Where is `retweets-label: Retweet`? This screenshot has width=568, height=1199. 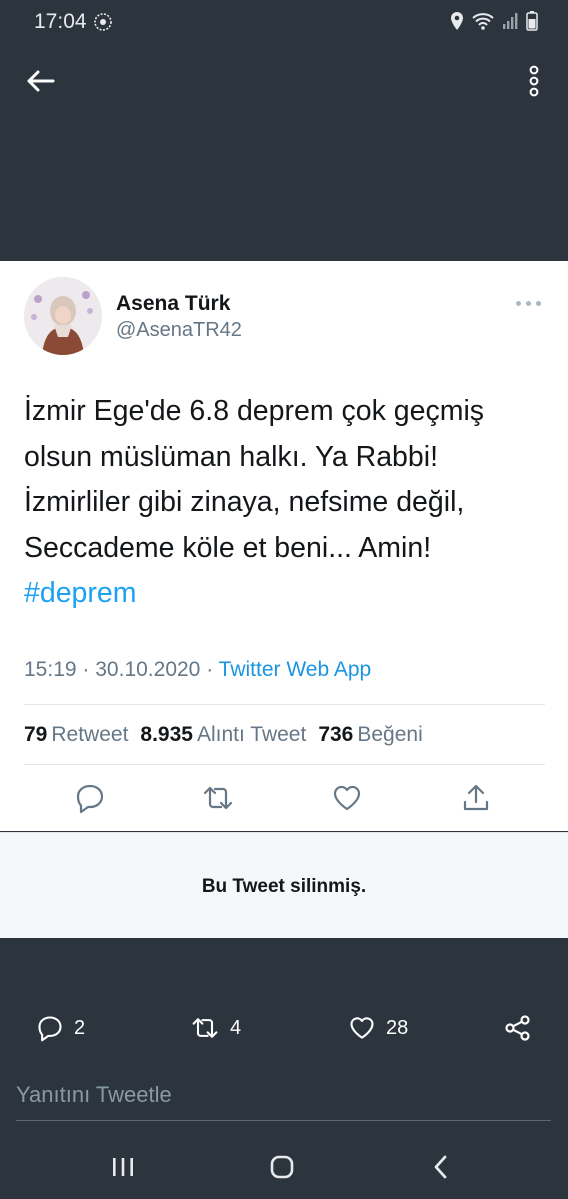
retweets-label: Retweet is located at coordinates (90, 734).